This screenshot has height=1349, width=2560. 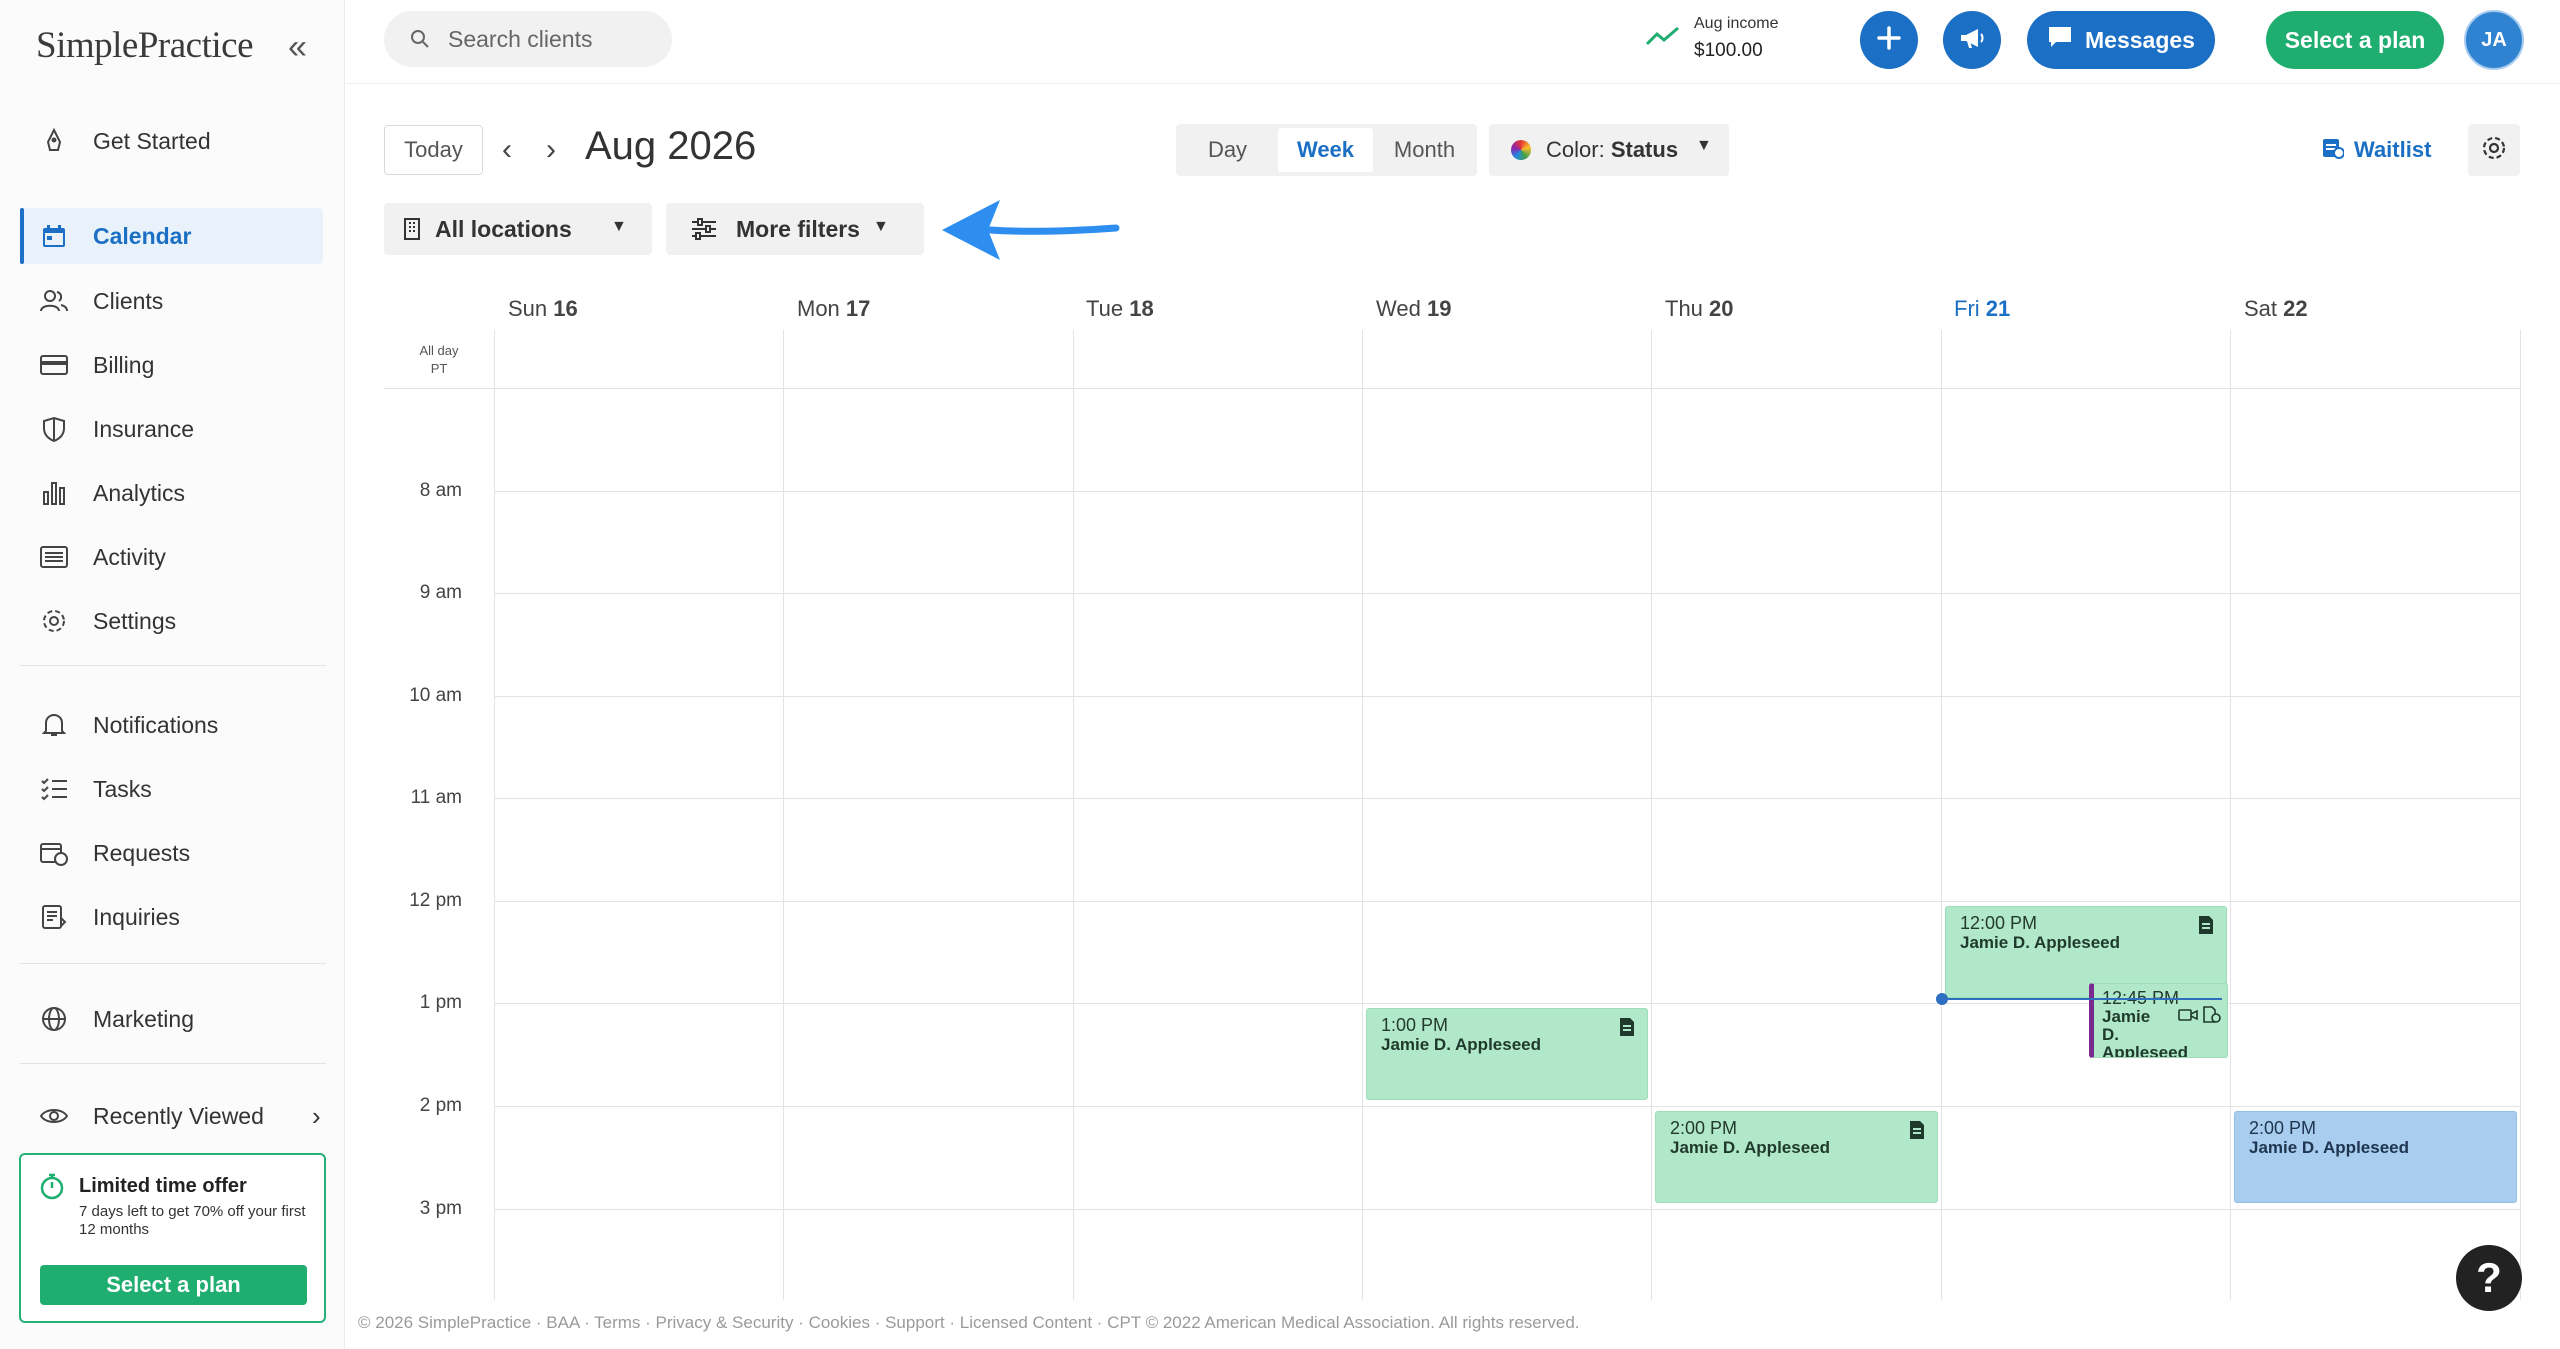 What do you see at coordinates (145, 45) in the screenshot?
I see `logo: SimplePractice` at bounding box center [145, 45].